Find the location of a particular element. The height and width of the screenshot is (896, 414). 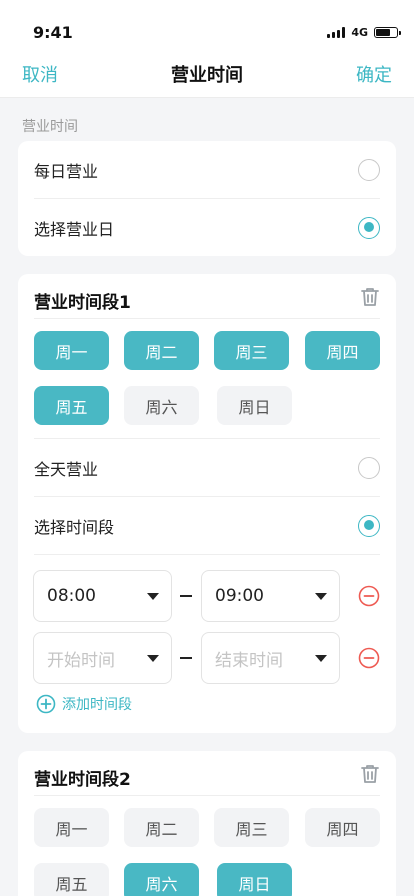

network-label: 4G is located at coordinates (359, 32).